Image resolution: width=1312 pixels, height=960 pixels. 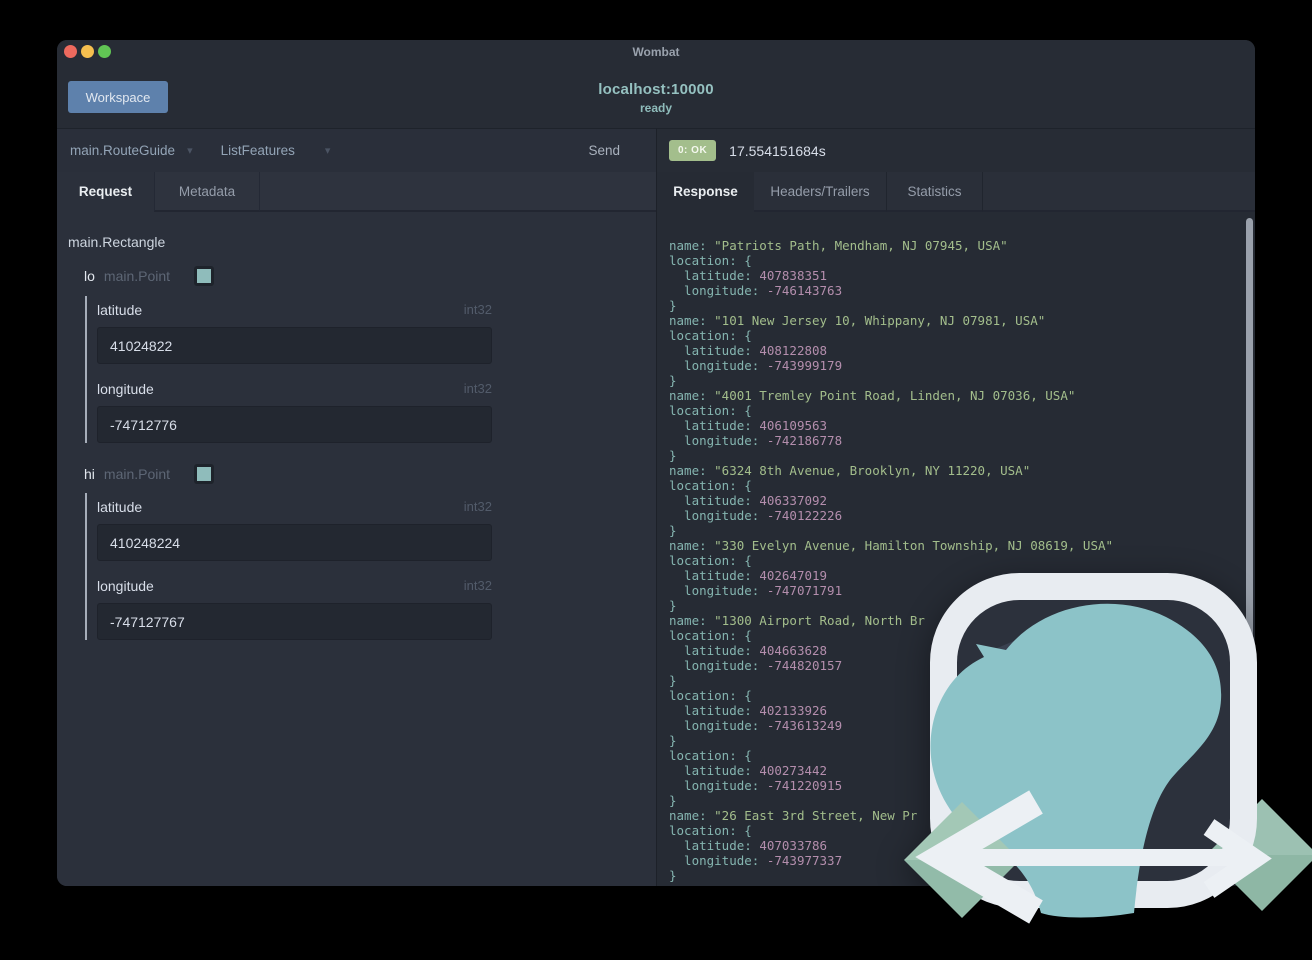 I want to click on hi-longitude-input, so click(x=294, y=621).